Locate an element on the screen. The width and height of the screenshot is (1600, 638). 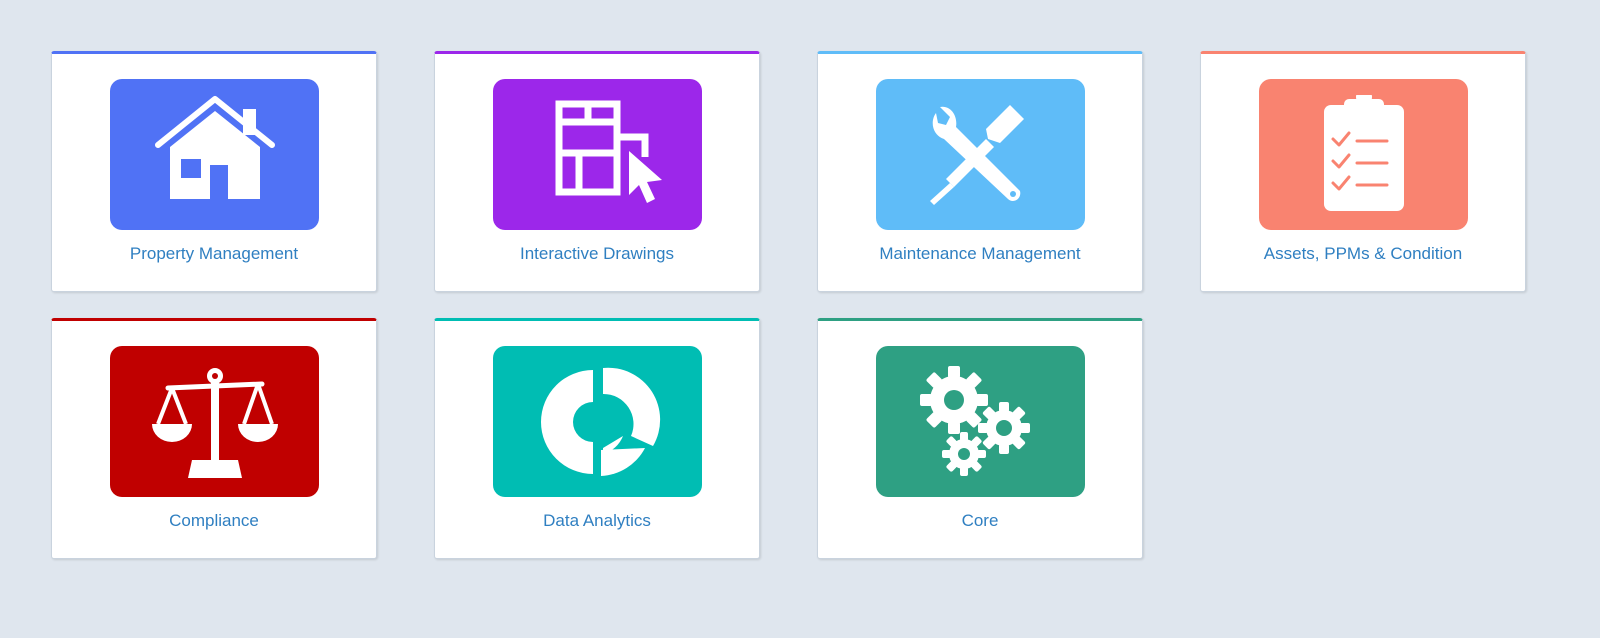
module-card-core: Core is located at coordinates (980, 438).